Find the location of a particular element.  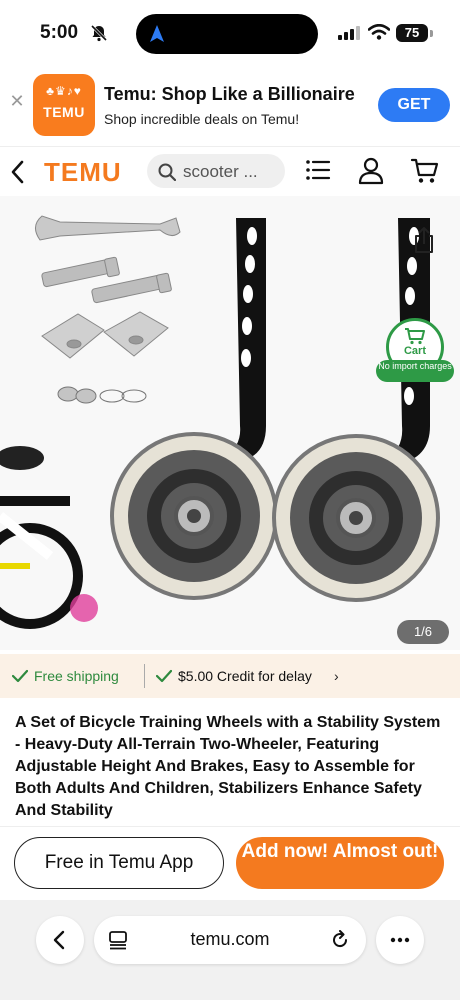

add-to-cart-button: Add now! Almost out! is located at coordinates (340, 863).